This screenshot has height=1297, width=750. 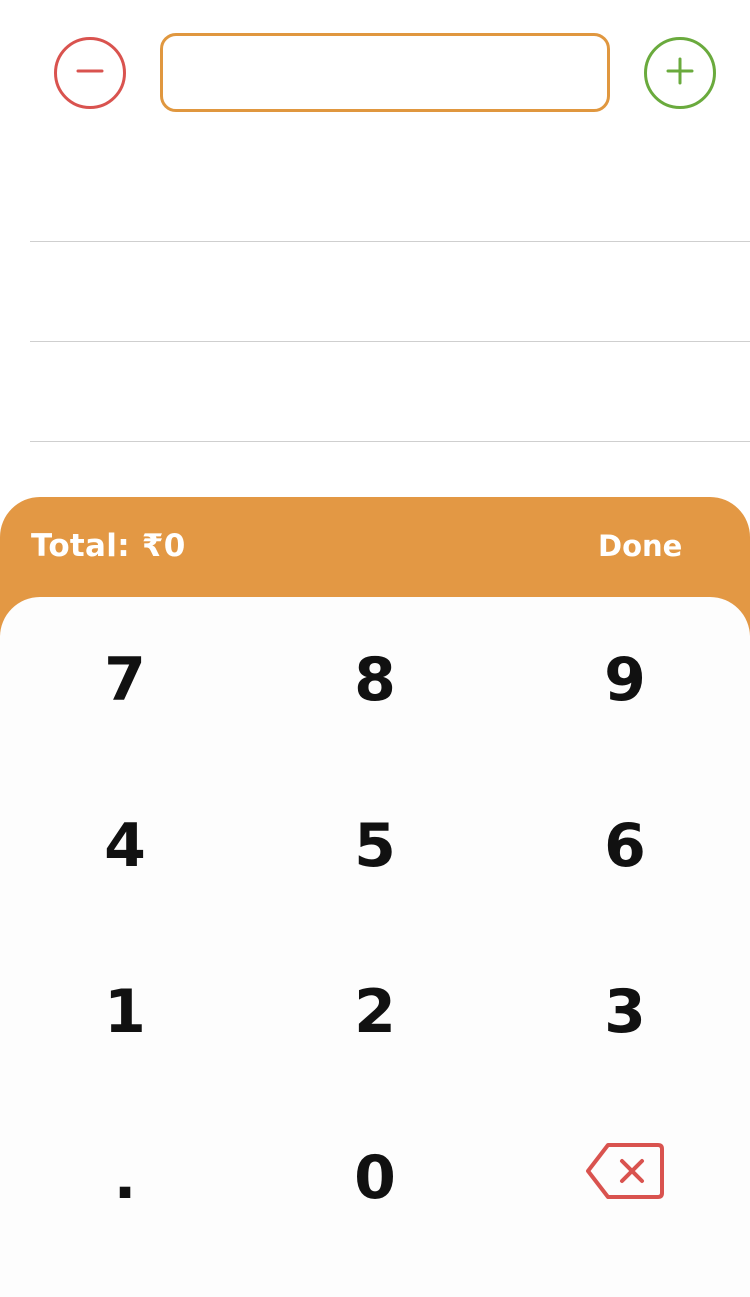 What do you see at coordinates (625, 1012) in the screenshot?
I see `key-3: 3` at bounding box center [625, 1012].